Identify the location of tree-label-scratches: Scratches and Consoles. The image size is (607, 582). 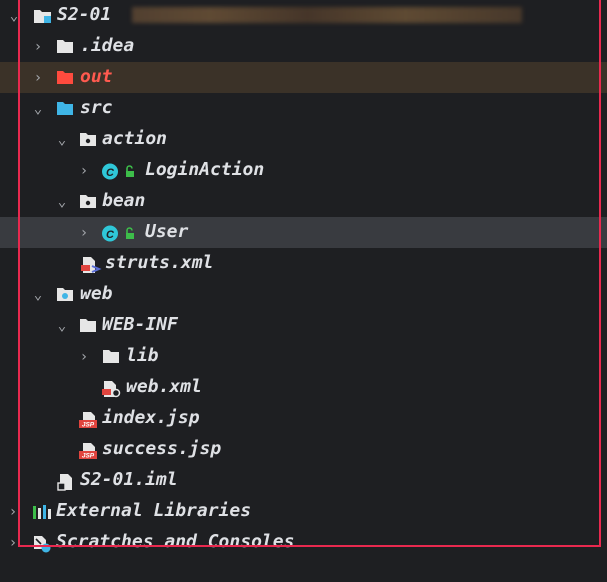
(175, 541).